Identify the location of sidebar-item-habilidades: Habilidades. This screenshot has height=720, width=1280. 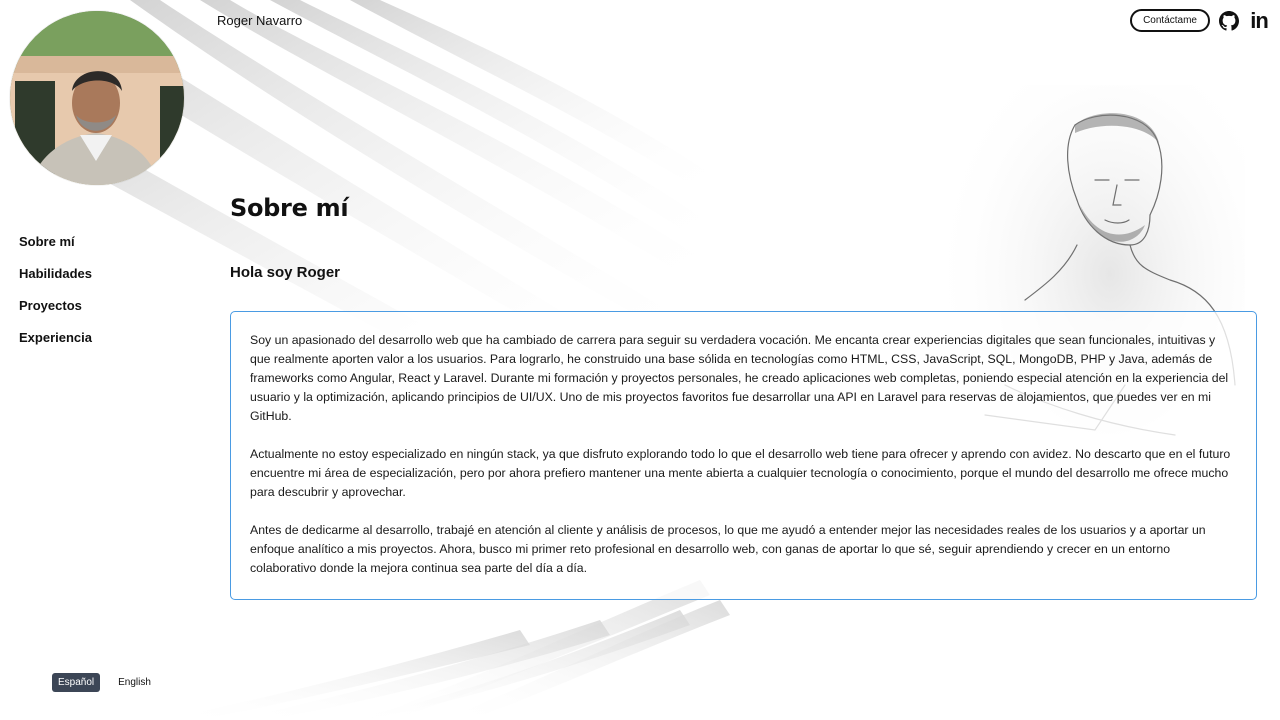
(55, 281).